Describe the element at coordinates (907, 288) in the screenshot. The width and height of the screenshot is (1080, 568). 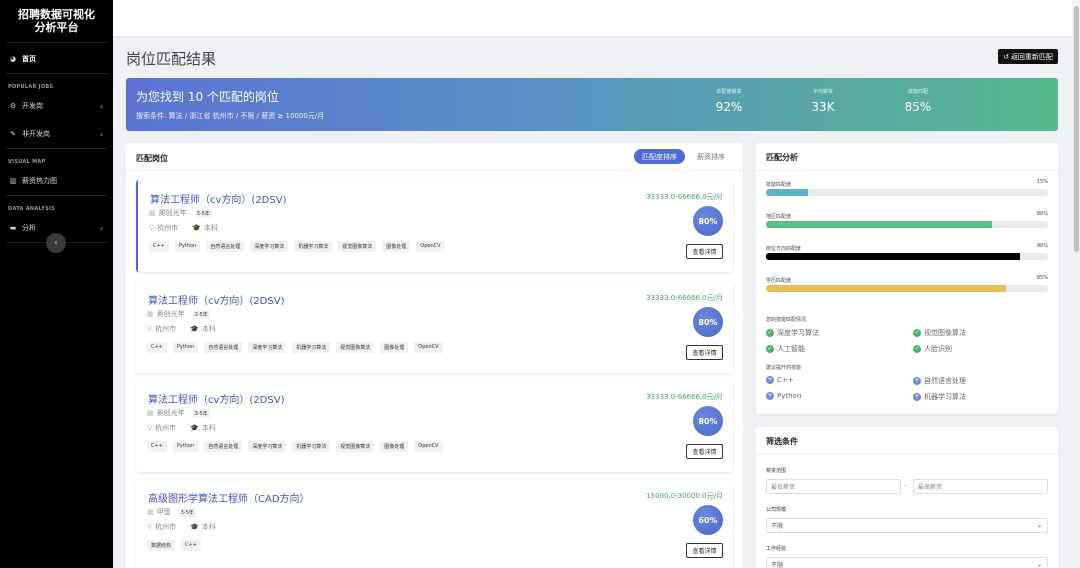
I see `progress-track` at that location.